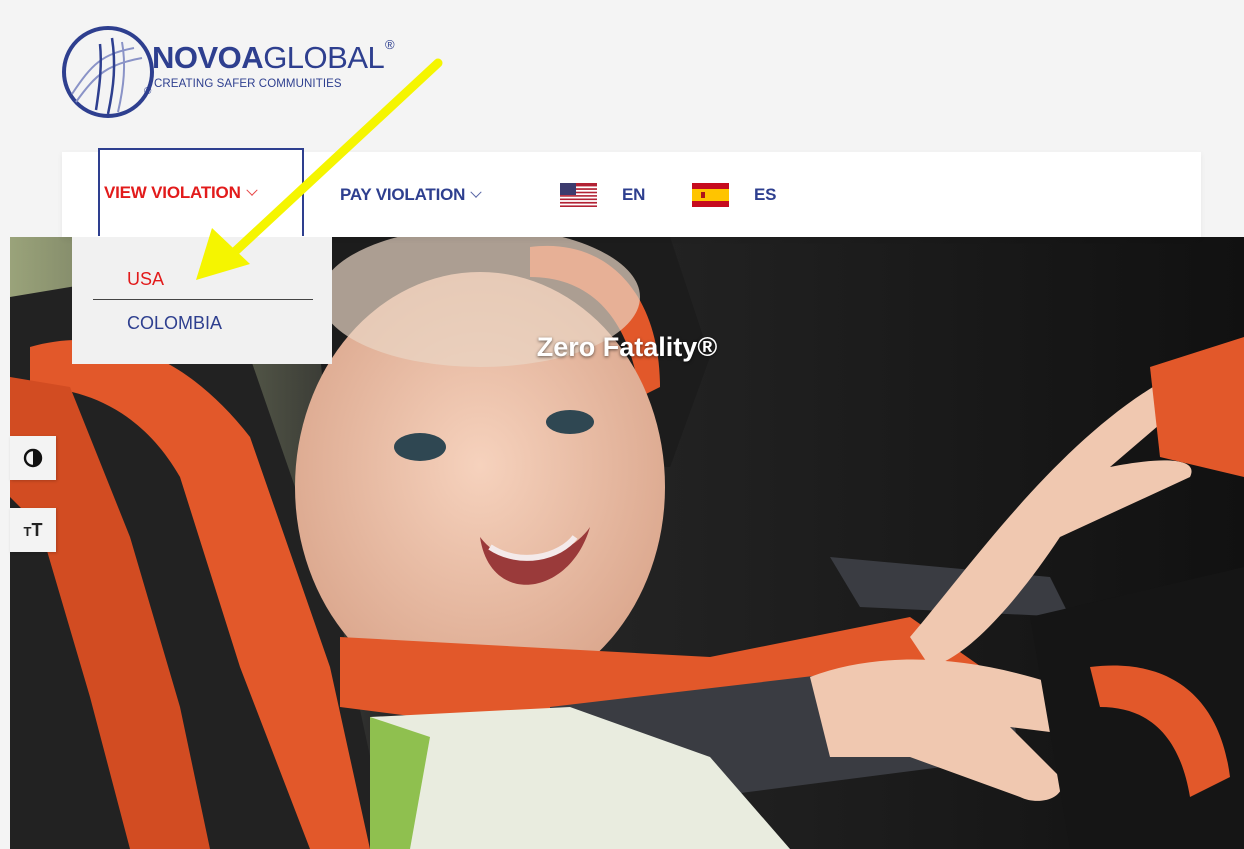 The height and width of the screenshot is (849, 1244). Describe the element at coordinates (390, 44) in the screenshot. I see `logo-registered-mark: ®` at that location.